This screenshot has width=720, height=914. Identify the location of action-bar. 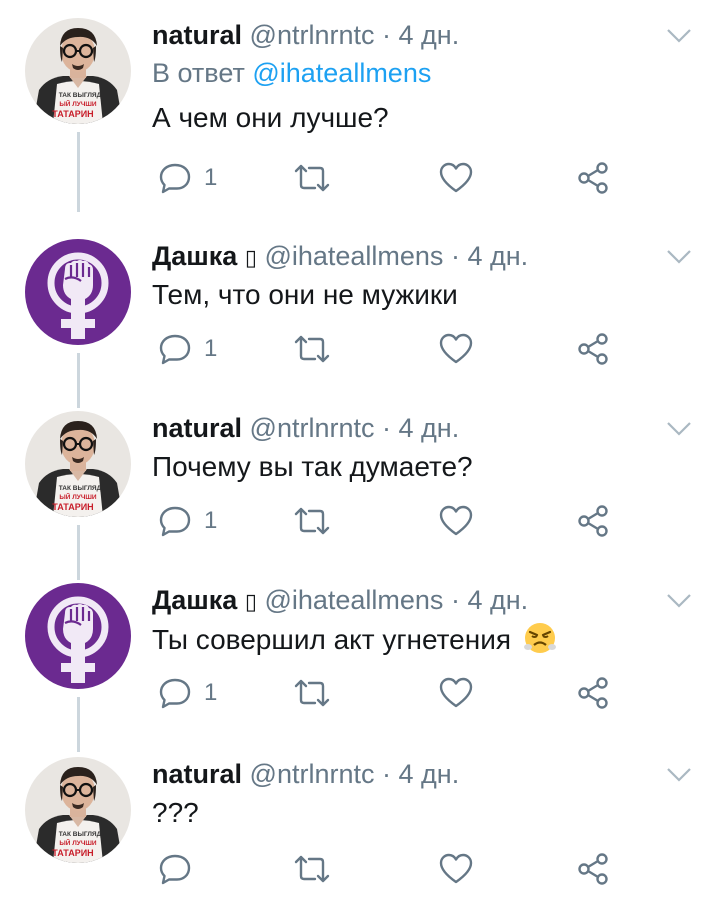
(391, 869).